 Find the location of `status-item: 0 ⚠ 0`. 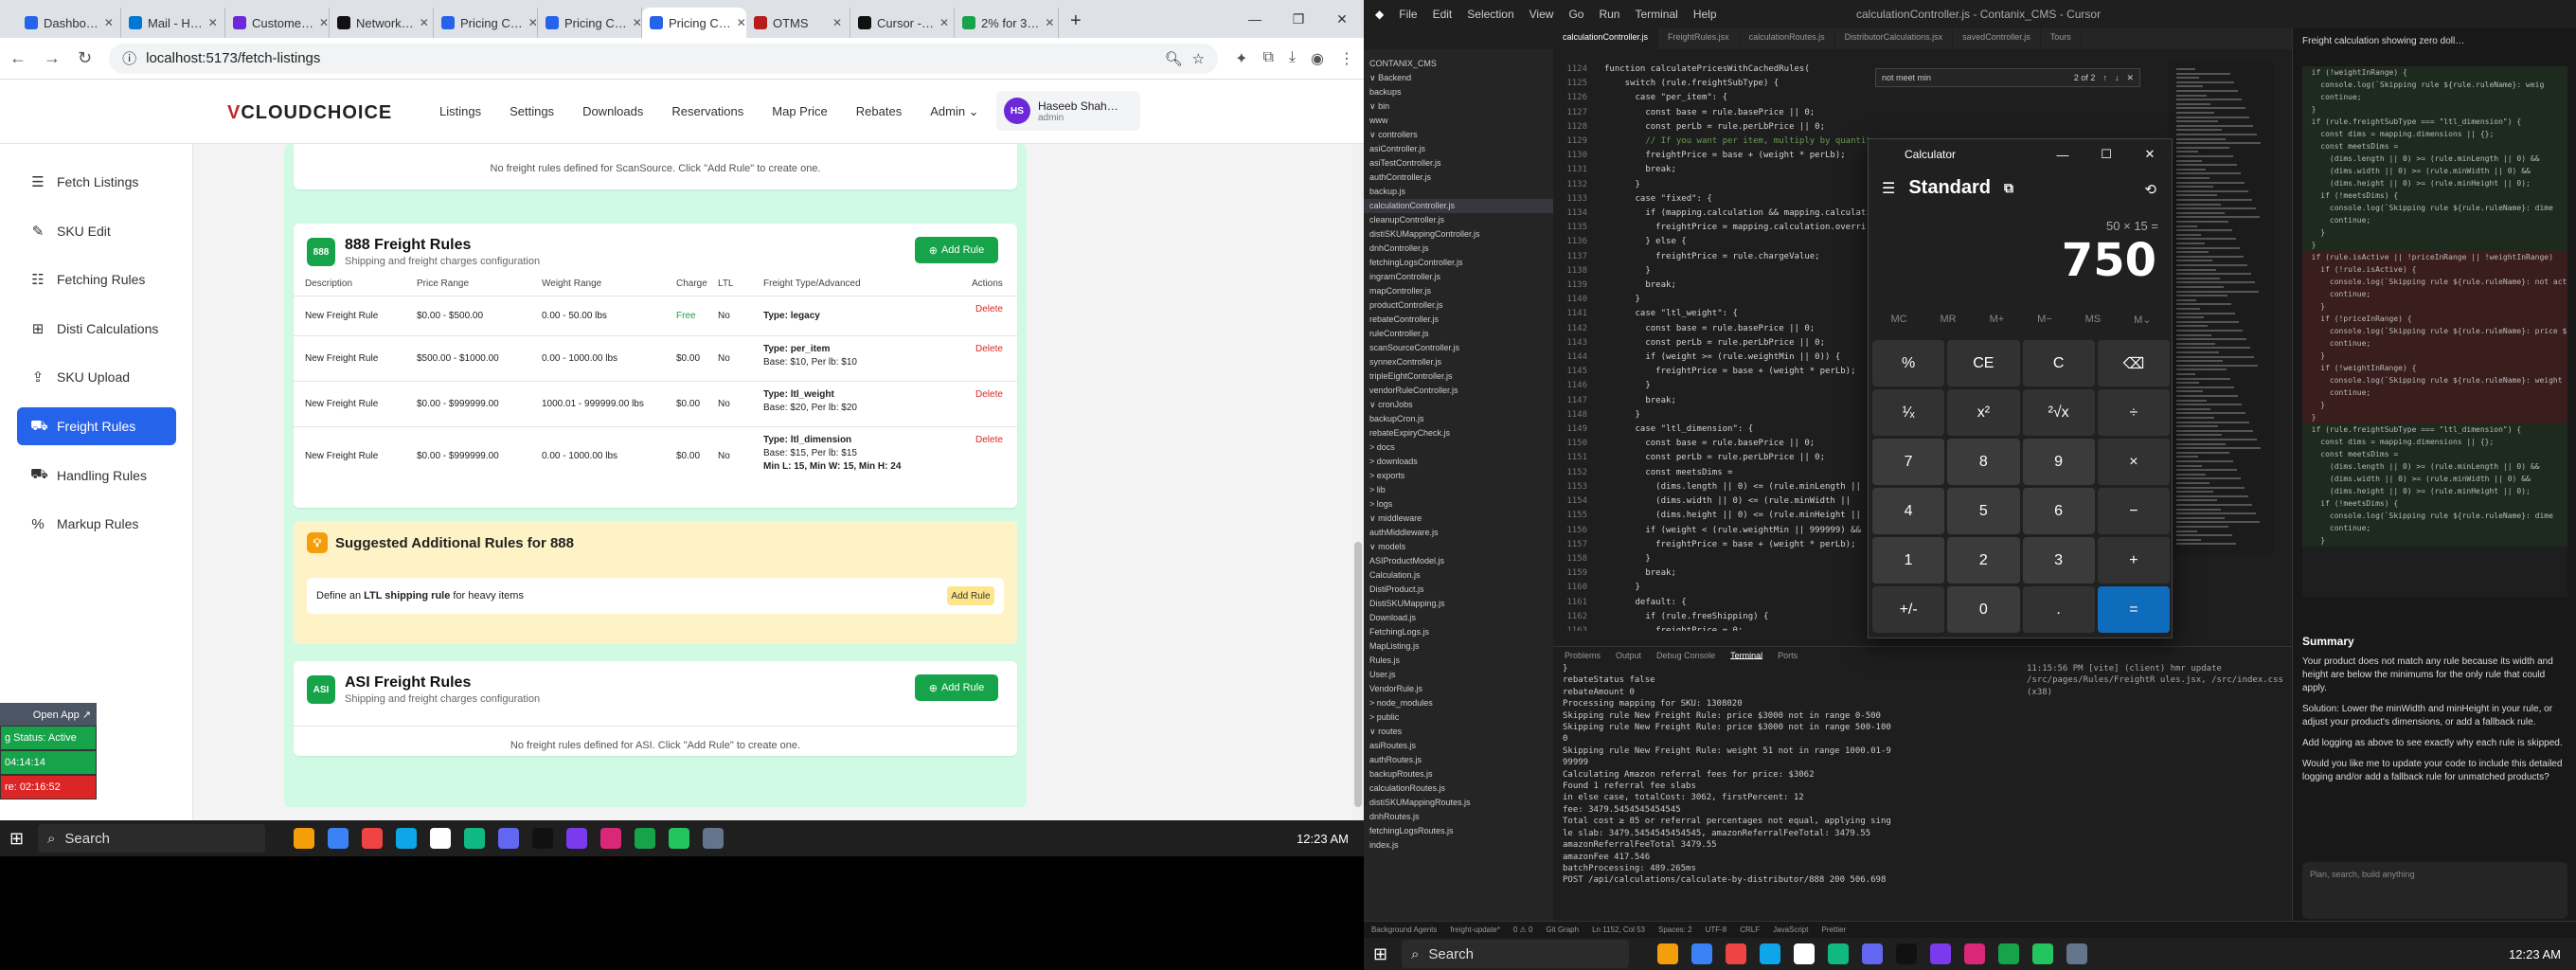

status-item: 0 ⚠ 0 is located at coordinates (1523, 929).